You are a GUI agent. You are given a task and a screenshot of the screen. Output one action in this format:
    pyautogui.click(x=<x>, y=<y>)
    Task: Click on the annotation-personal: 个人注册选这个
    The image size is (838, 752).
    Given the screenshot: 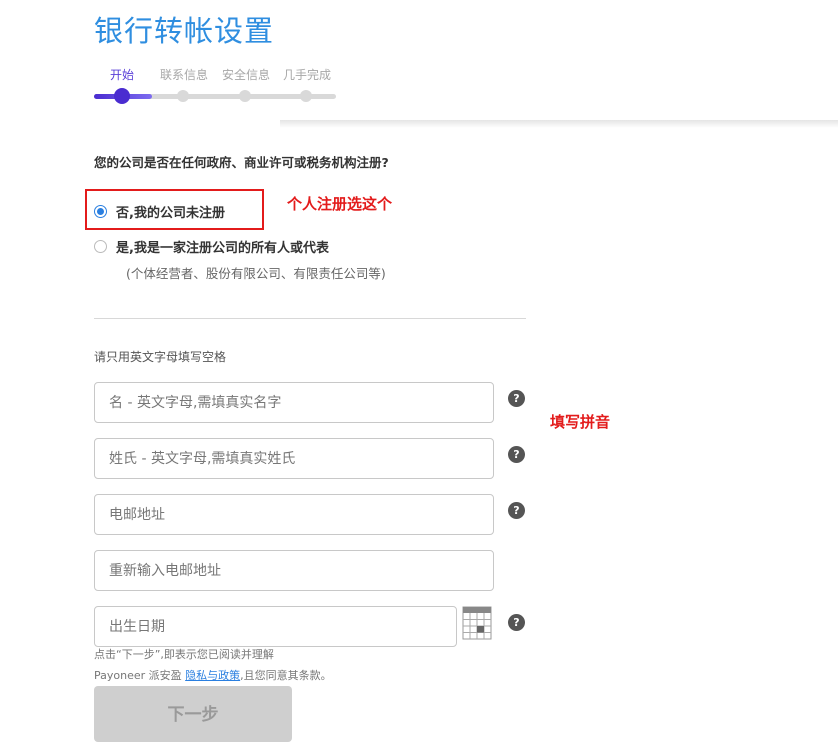 What is the action you would take?
    pyautogui.click(x=340, y=204)
    